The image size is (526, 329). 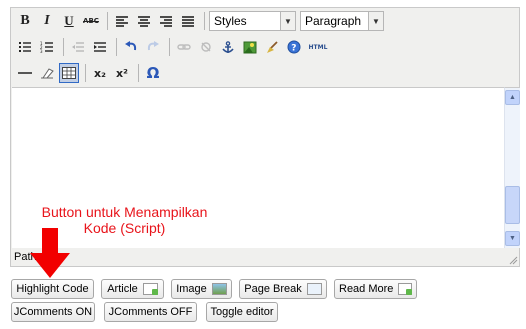 I want to click on align-left-button, so click(x=122, y=21).